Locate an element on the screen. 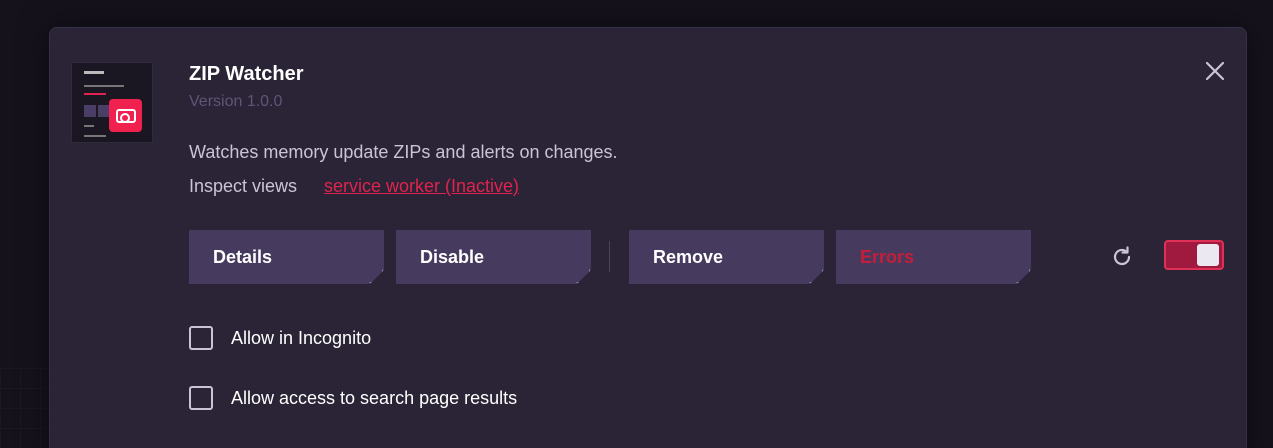 Image resolution: width=1273 pixels, height=448 pixels. incognito-checkbox is located at coordinates (201, 338).